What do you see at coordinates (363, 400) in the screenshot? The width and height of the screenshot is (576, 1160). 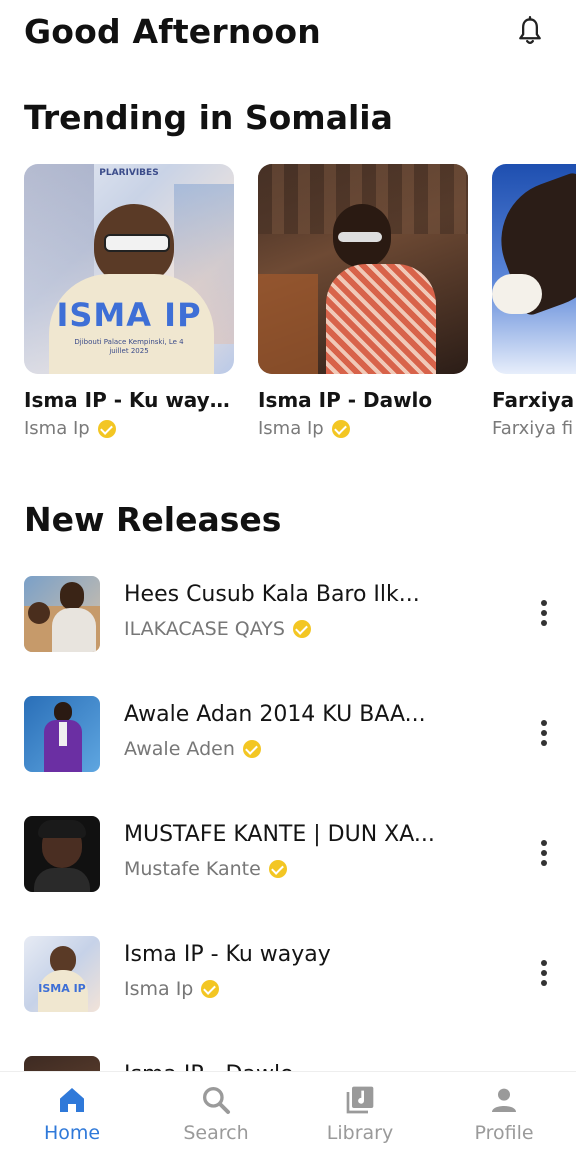 I see `trending-title: Isma IP - Dawlo` at bounding box center [363, 400].